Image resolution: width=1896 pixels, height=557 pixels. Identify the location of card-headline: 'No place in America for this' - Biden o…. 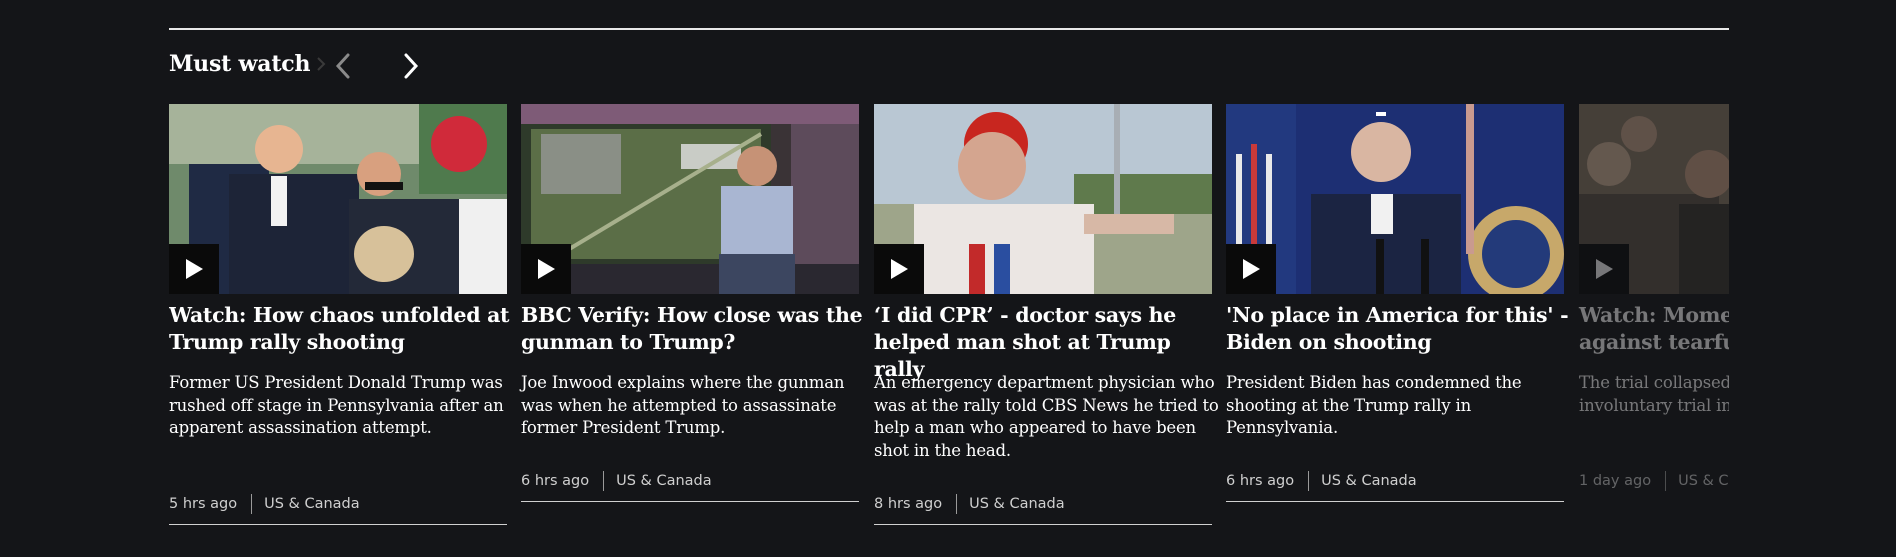
(1398, 329).